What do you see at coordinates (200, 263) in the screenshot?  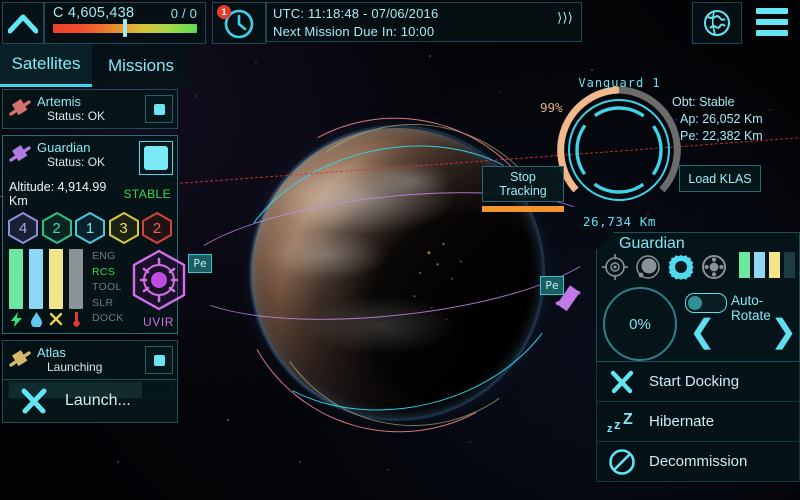 I see `marker-pe-left: Pe` at bounding box center [200, 263].